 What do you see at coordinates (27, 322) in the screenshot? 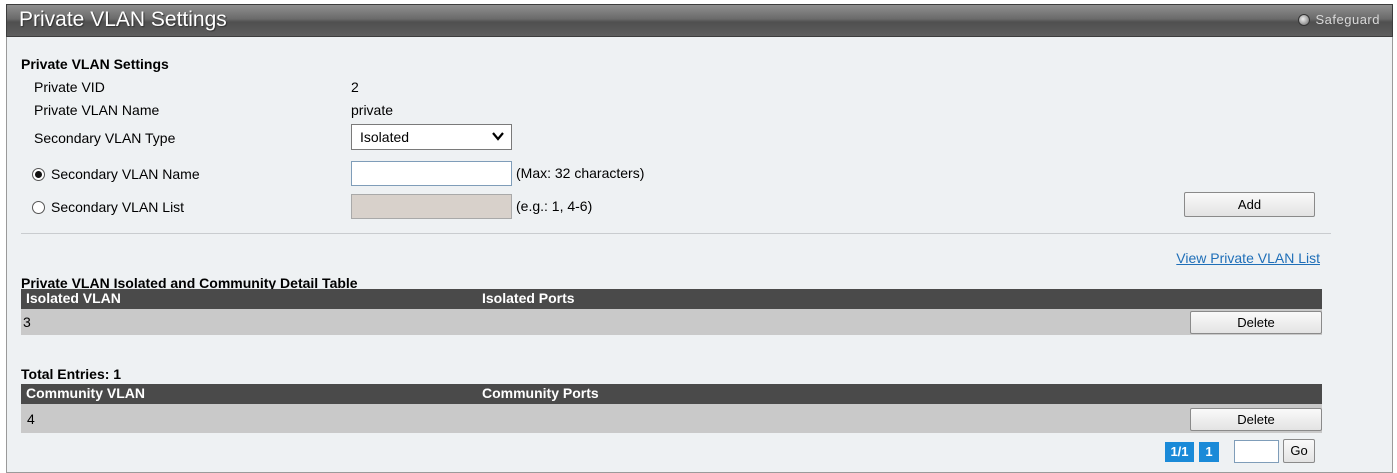
I see `isolated-vlan-cell: 3` at bounding box center [27, 322].